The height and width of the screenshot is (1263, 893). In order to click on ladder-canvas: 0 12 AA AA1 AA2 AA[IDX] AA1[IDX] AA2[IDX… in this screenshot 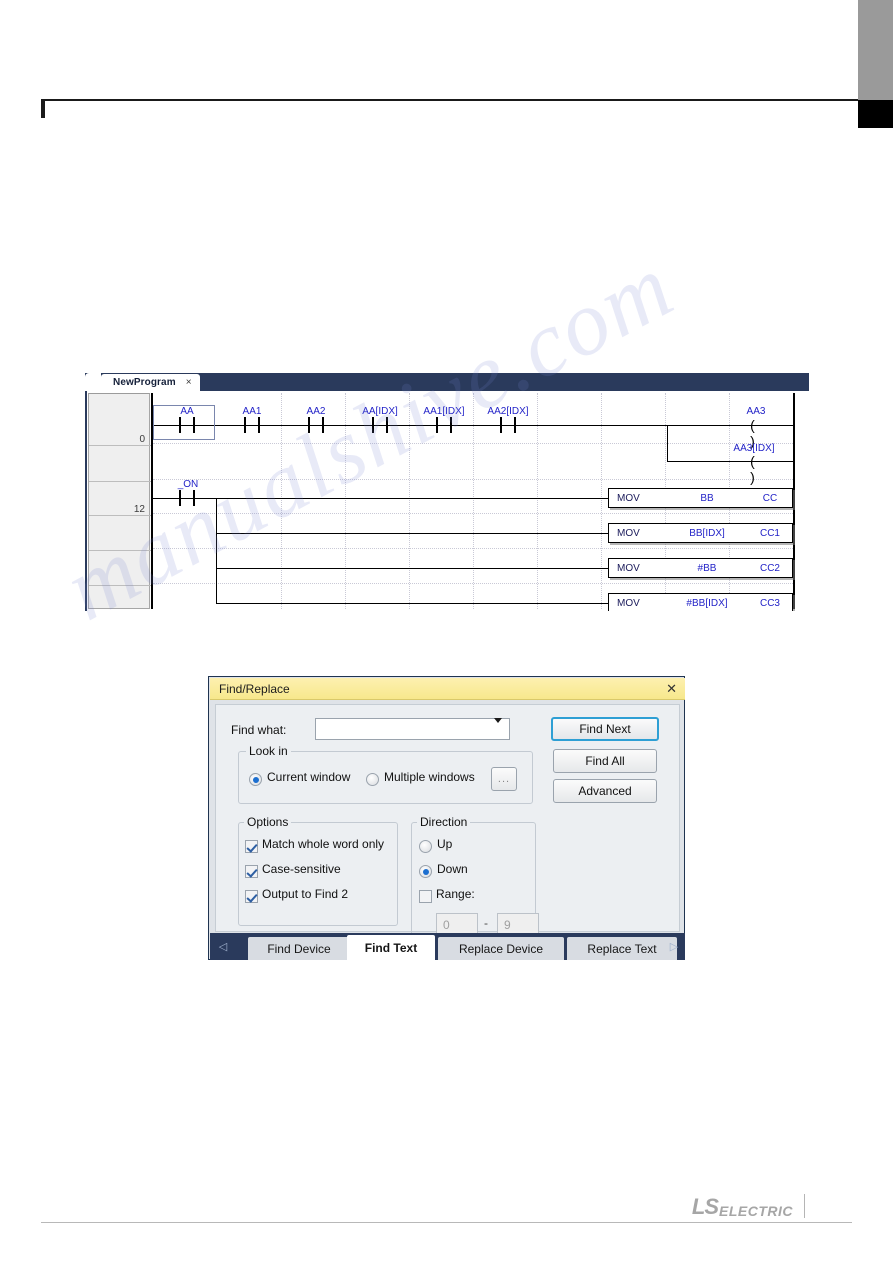, I will do `click(448, 501)`.